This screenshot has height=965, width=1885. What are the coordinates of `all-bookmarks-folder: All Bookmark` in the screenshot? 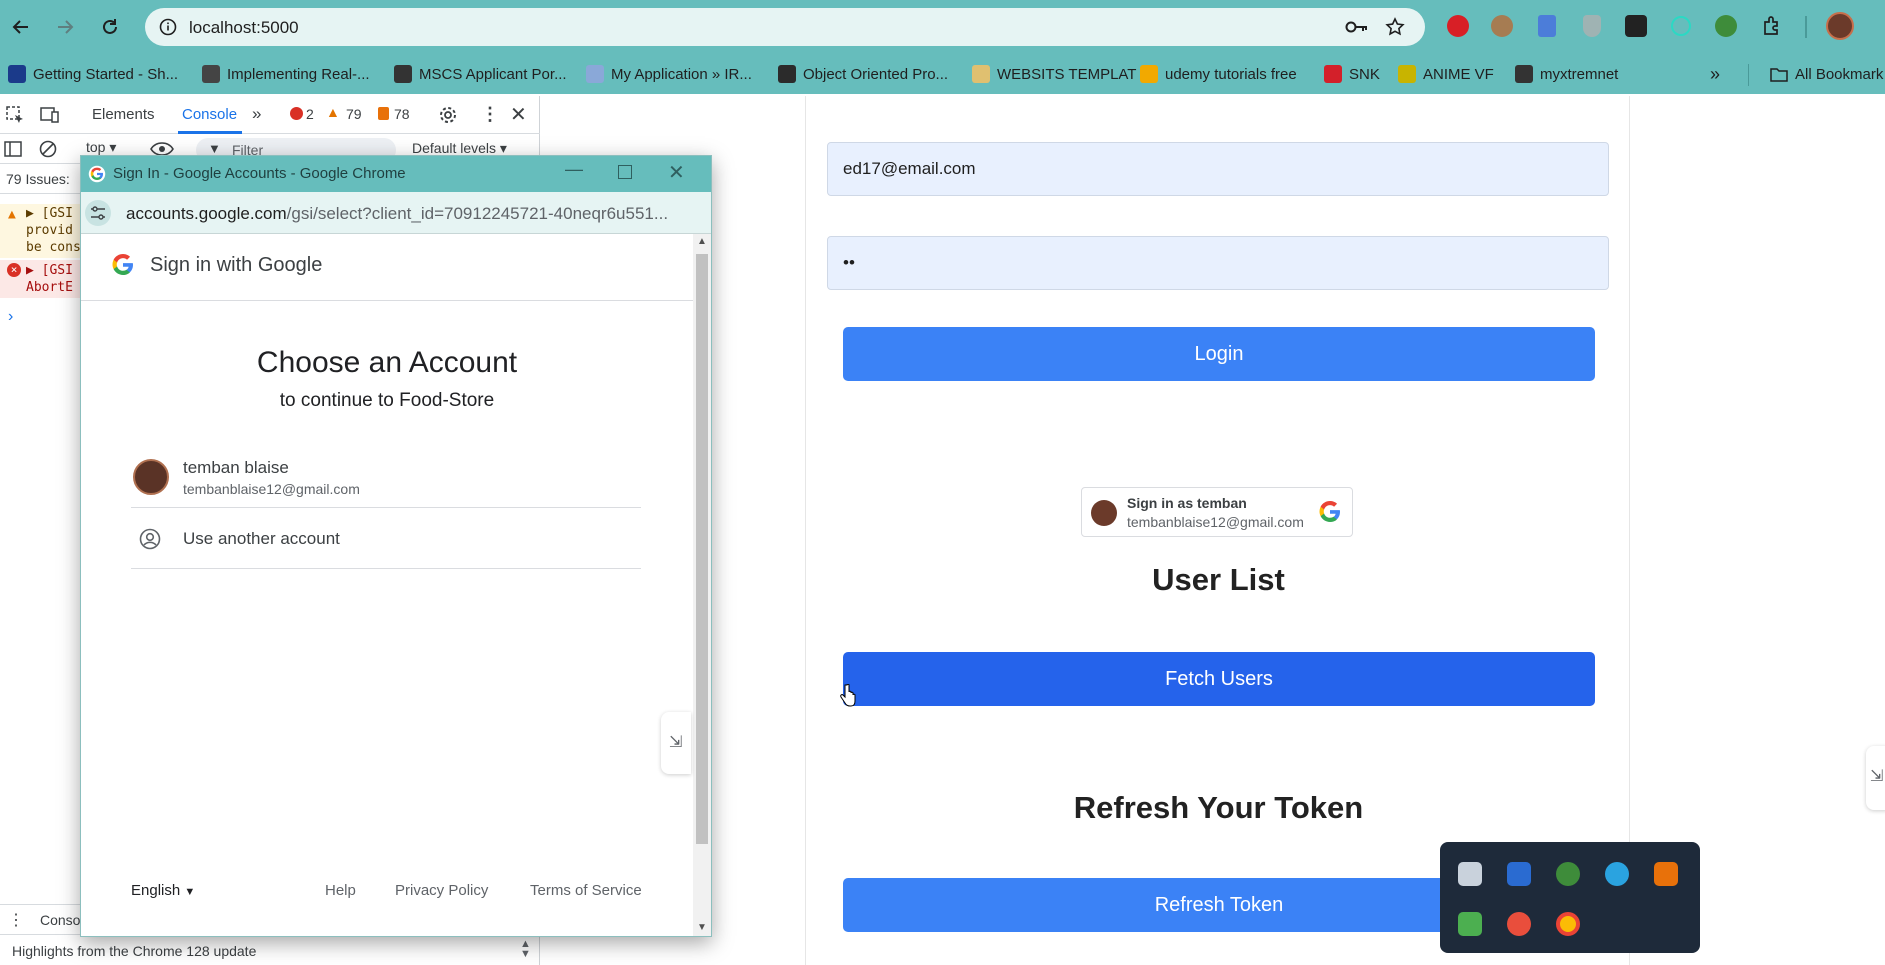 It's located at (1826, 74).